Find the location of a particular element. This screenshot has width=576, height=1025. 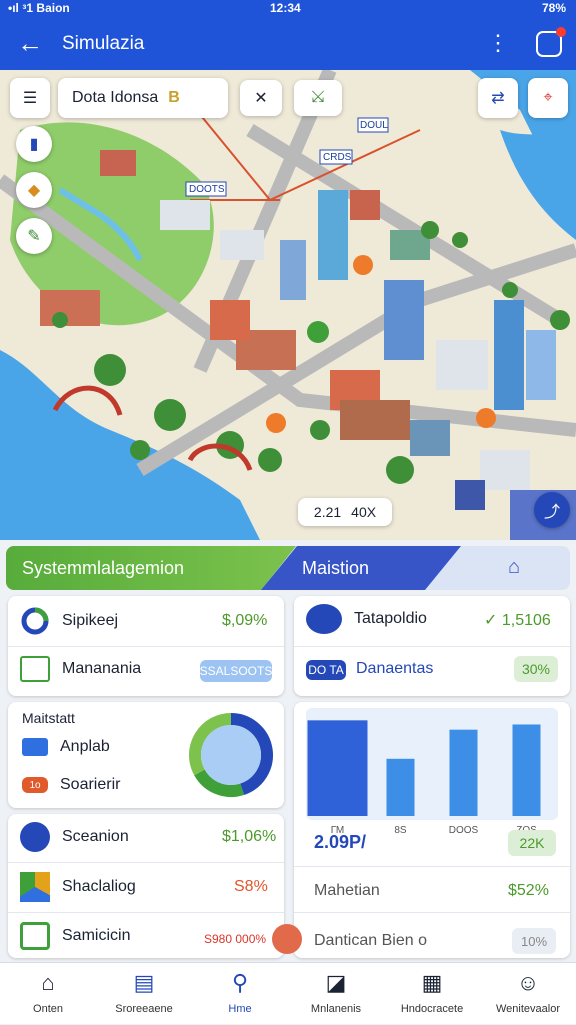

bookmark-icon: ⌂ is located at coordinates (514, 567).